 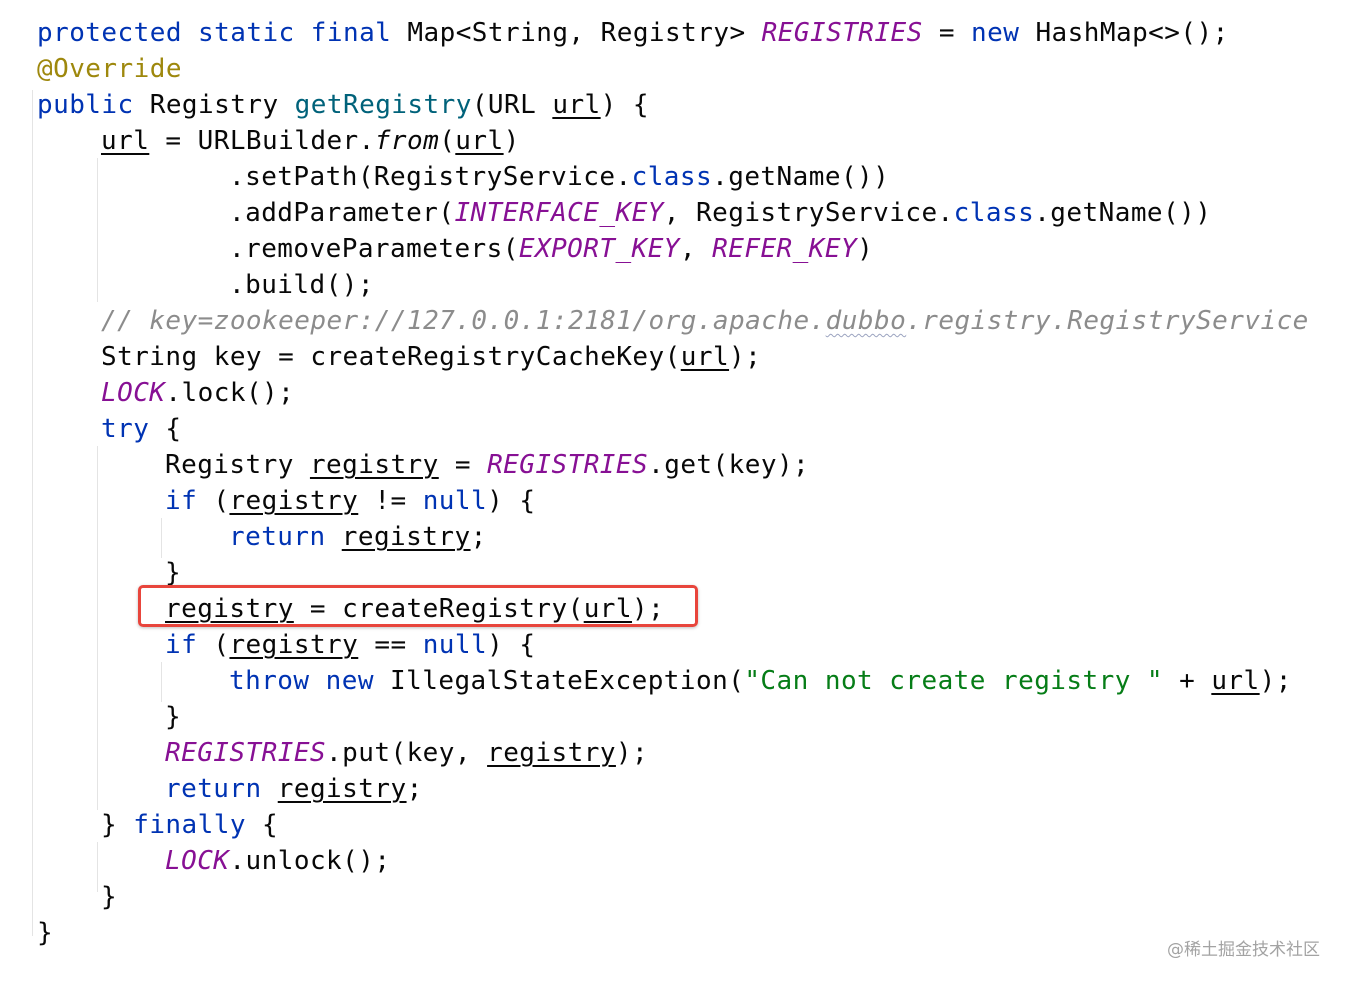 What do you see at coordinates (391, 357) in the screenshot?
I see `code-token: String key = createRegistryCacheKey(` at bounding box center [391, 357].